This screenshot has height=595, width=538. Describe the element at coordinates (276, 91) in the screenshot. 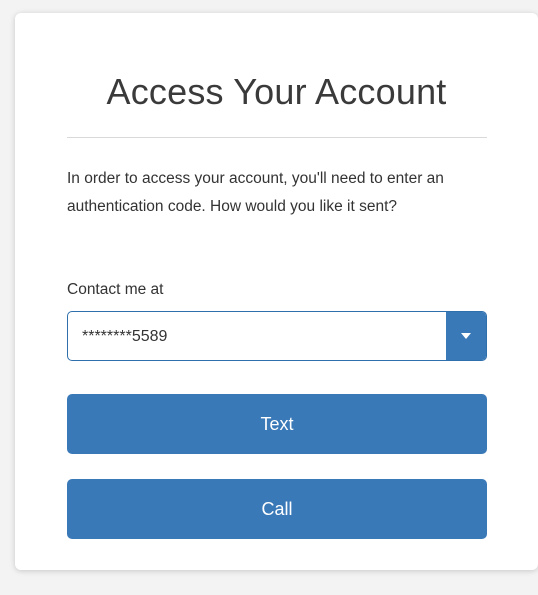

I see `page-title: Access Your Account` at that location.